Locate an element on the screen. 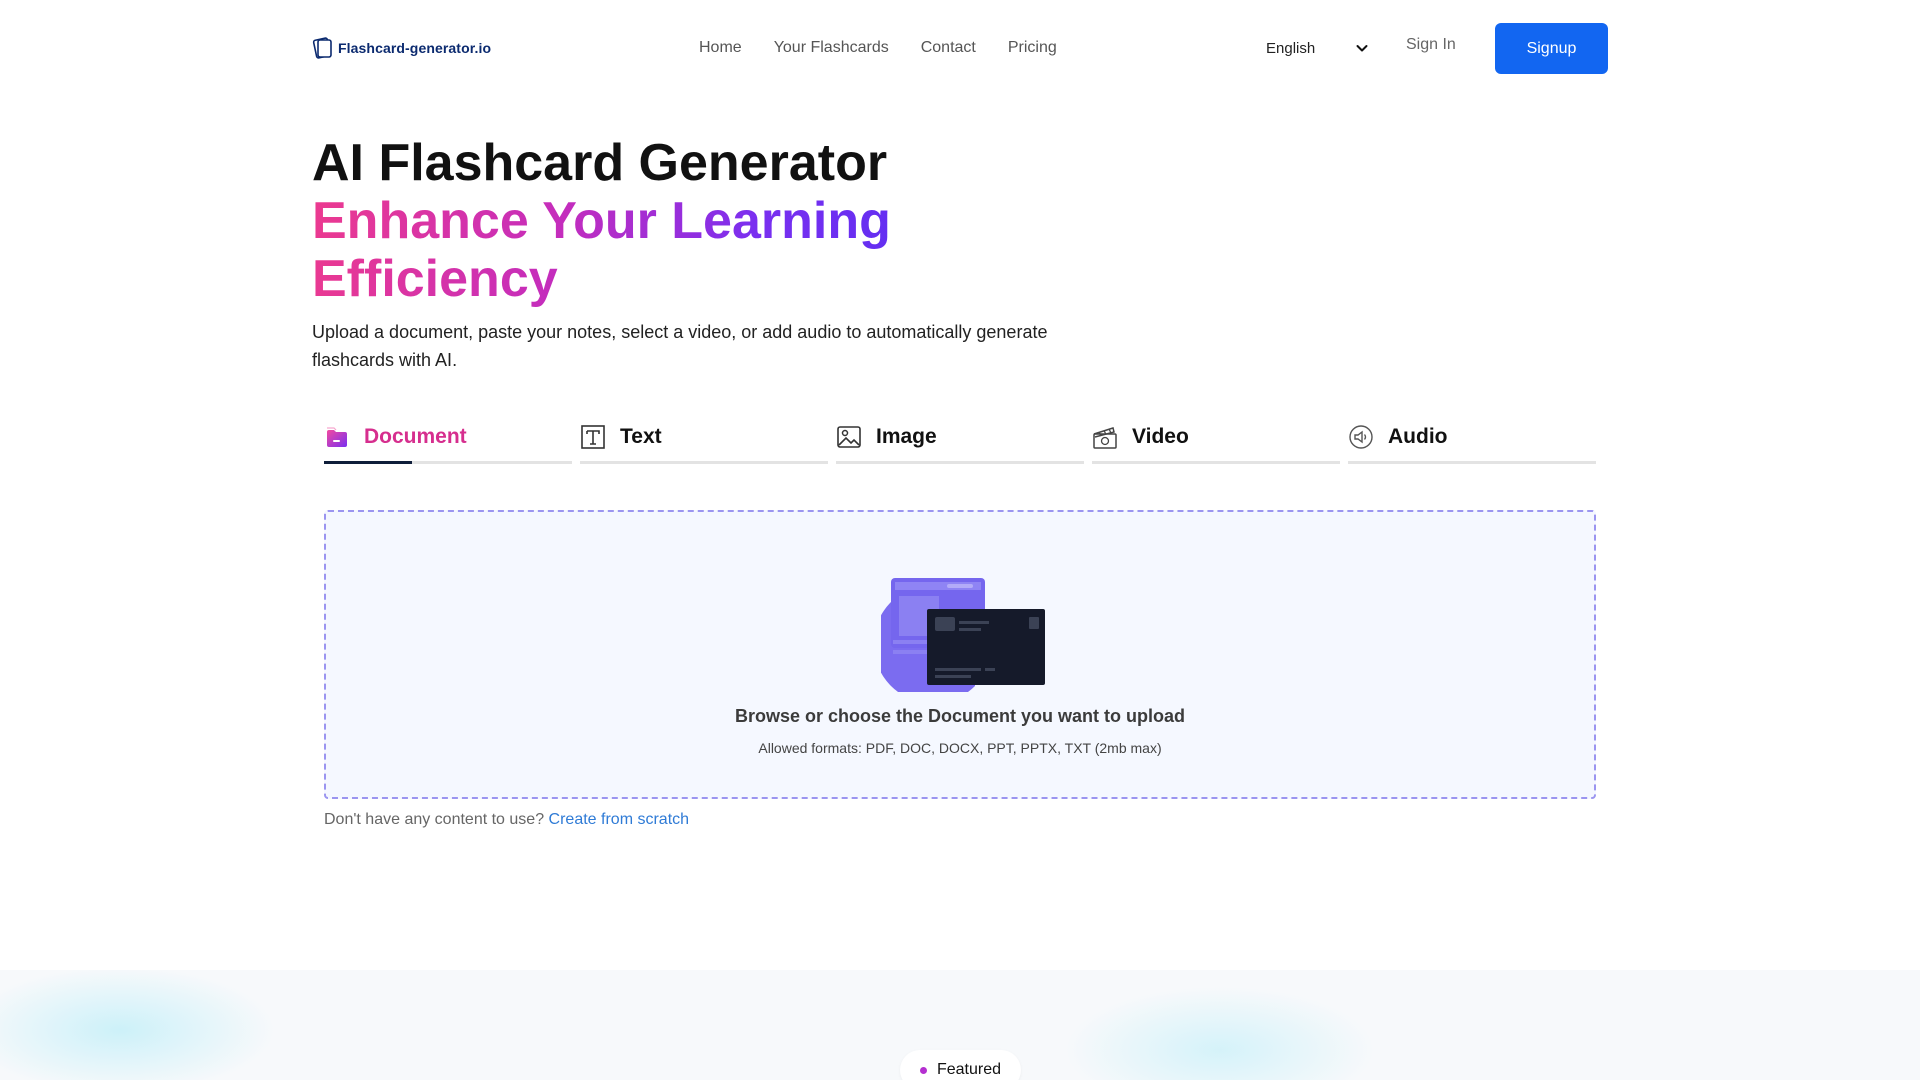  source-tabs: Document Text Image Video Audio is located at coordinates (960, 438).